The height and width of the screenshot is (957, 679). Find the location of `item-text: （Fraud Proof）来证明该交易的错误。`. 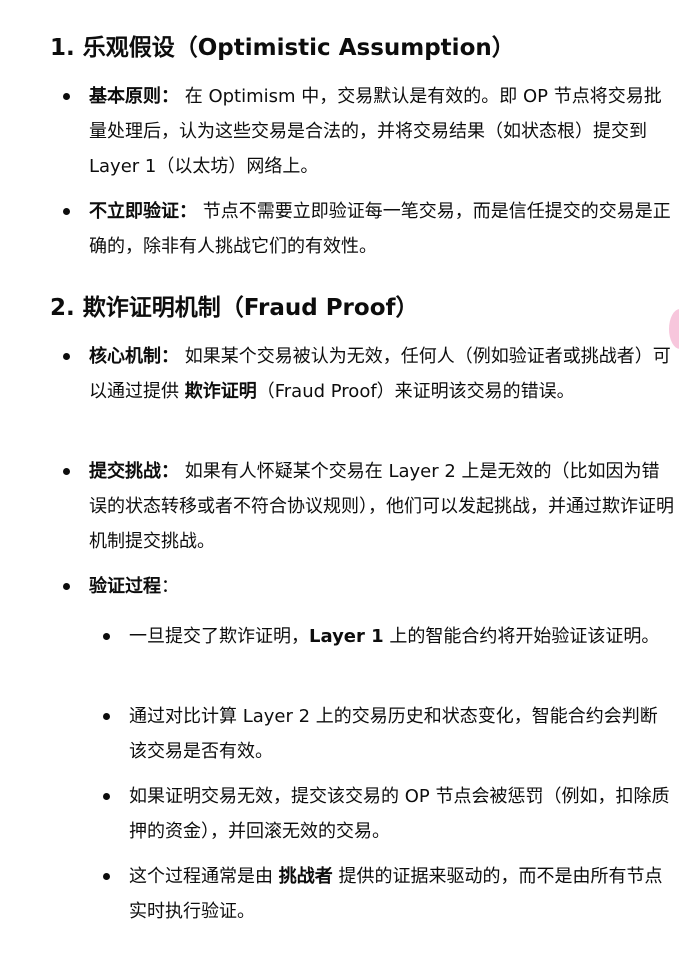

item-text: （Fraud Proof）来证明该交易的错误。 is located at coordinates (415, 391).